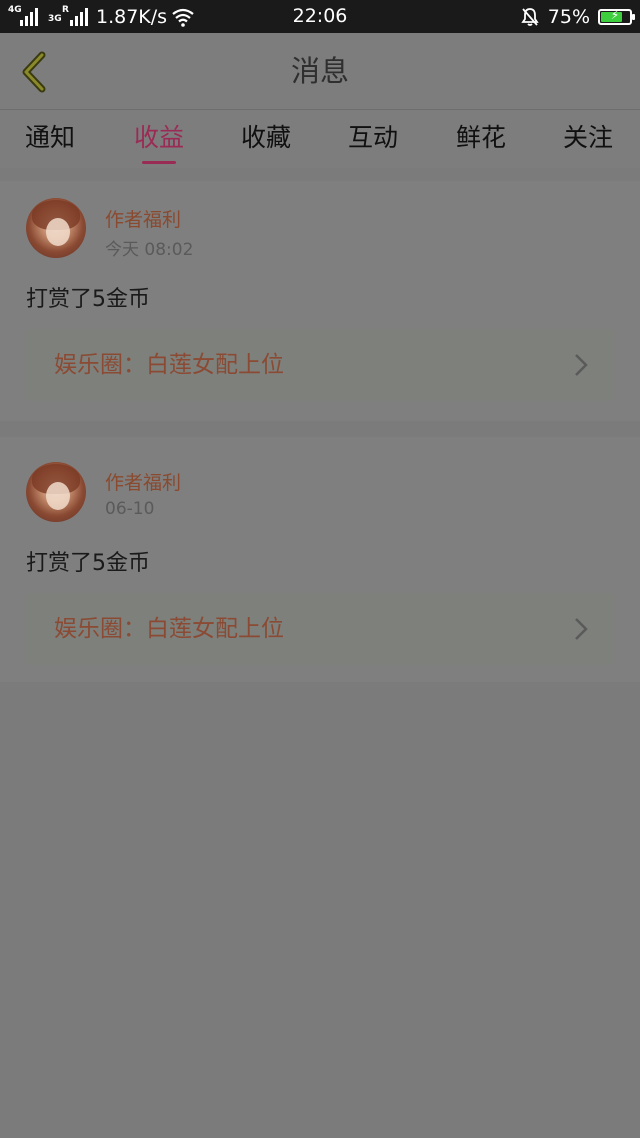  I want to click on tab-notifications: 通知, so click(50, 139).